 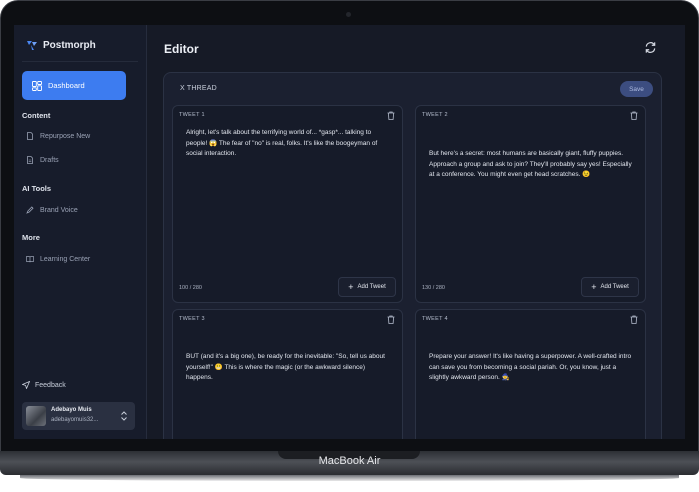 I want to click on sidebar-item-label: Repurpose New, so click(x=65, y=136).